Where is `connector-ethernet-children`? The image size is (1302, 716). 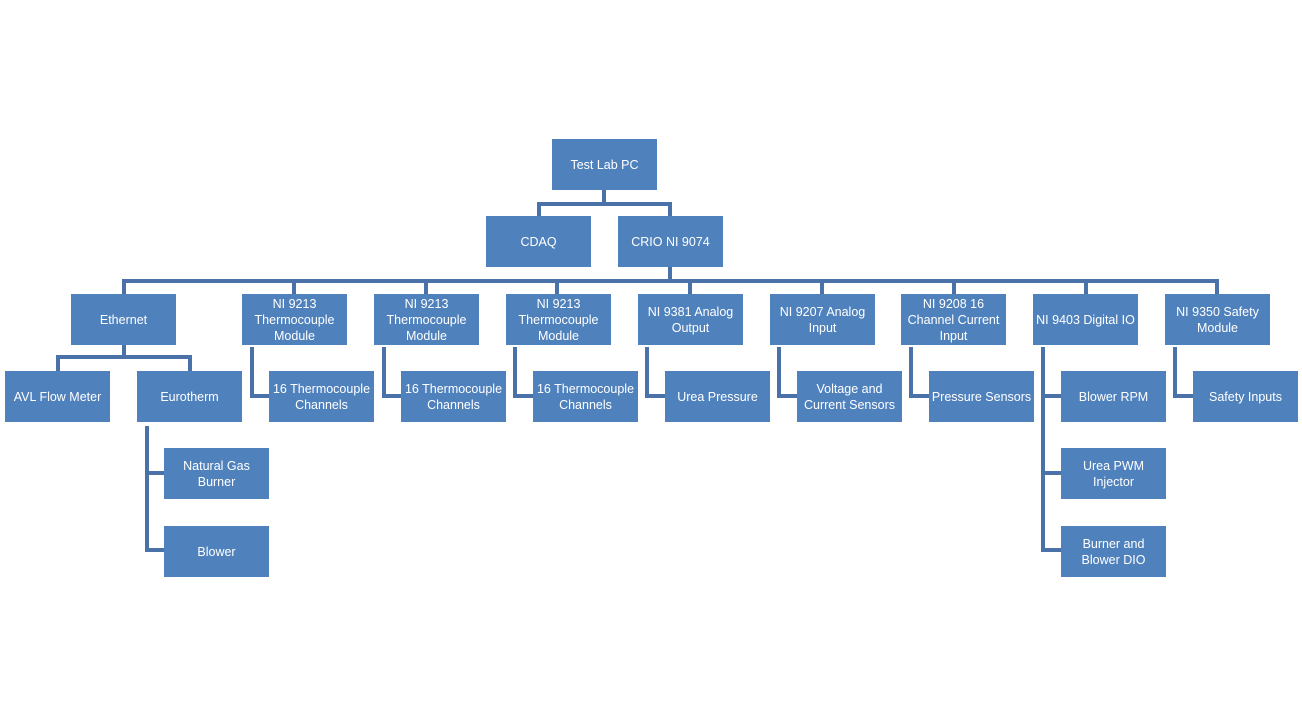
connector-ethernet-children is located at coordinates (124, 363).